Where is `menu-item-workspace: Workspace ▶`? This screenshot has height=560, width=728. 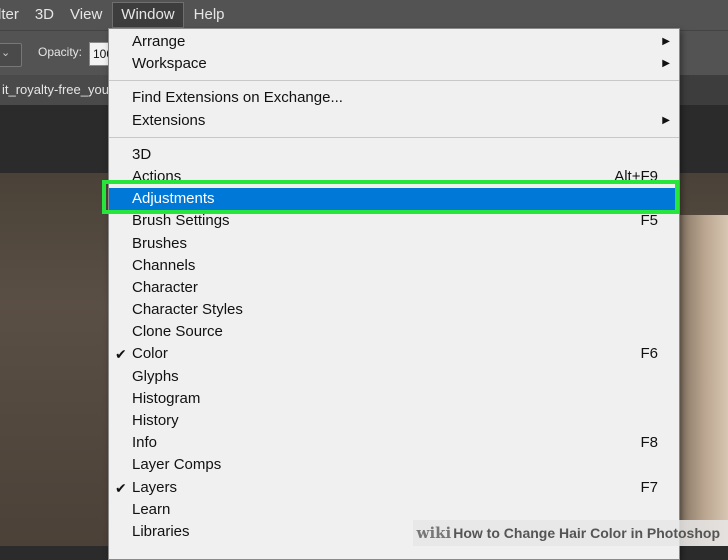
menu-item-workspace: Workspace ▶ is located at coordinates (394, 64).